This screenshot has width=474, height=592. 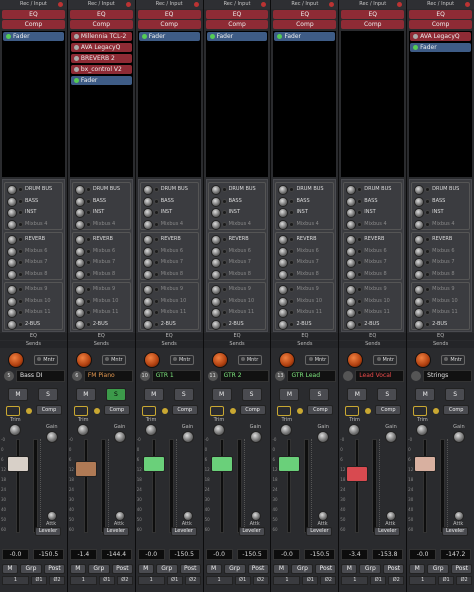 I want to click on peak-readout: -3.4, so click(x=355, y=554).